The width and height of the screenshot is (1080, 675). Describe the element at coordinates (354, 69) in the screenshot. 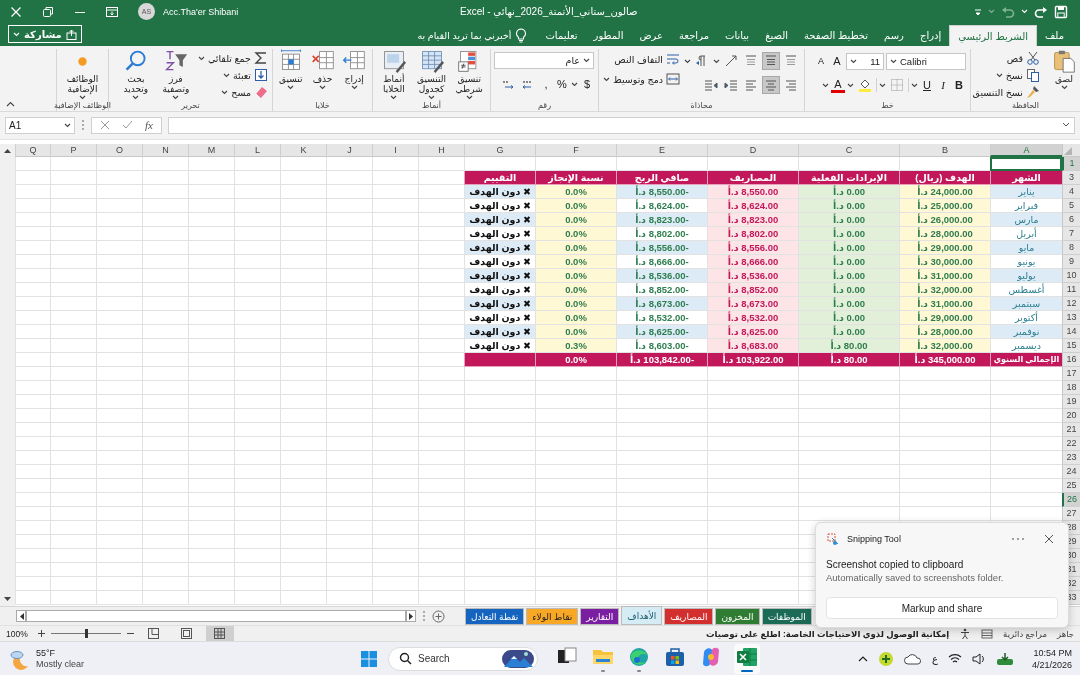

I see `ribbon-button: إدراج` at that location.